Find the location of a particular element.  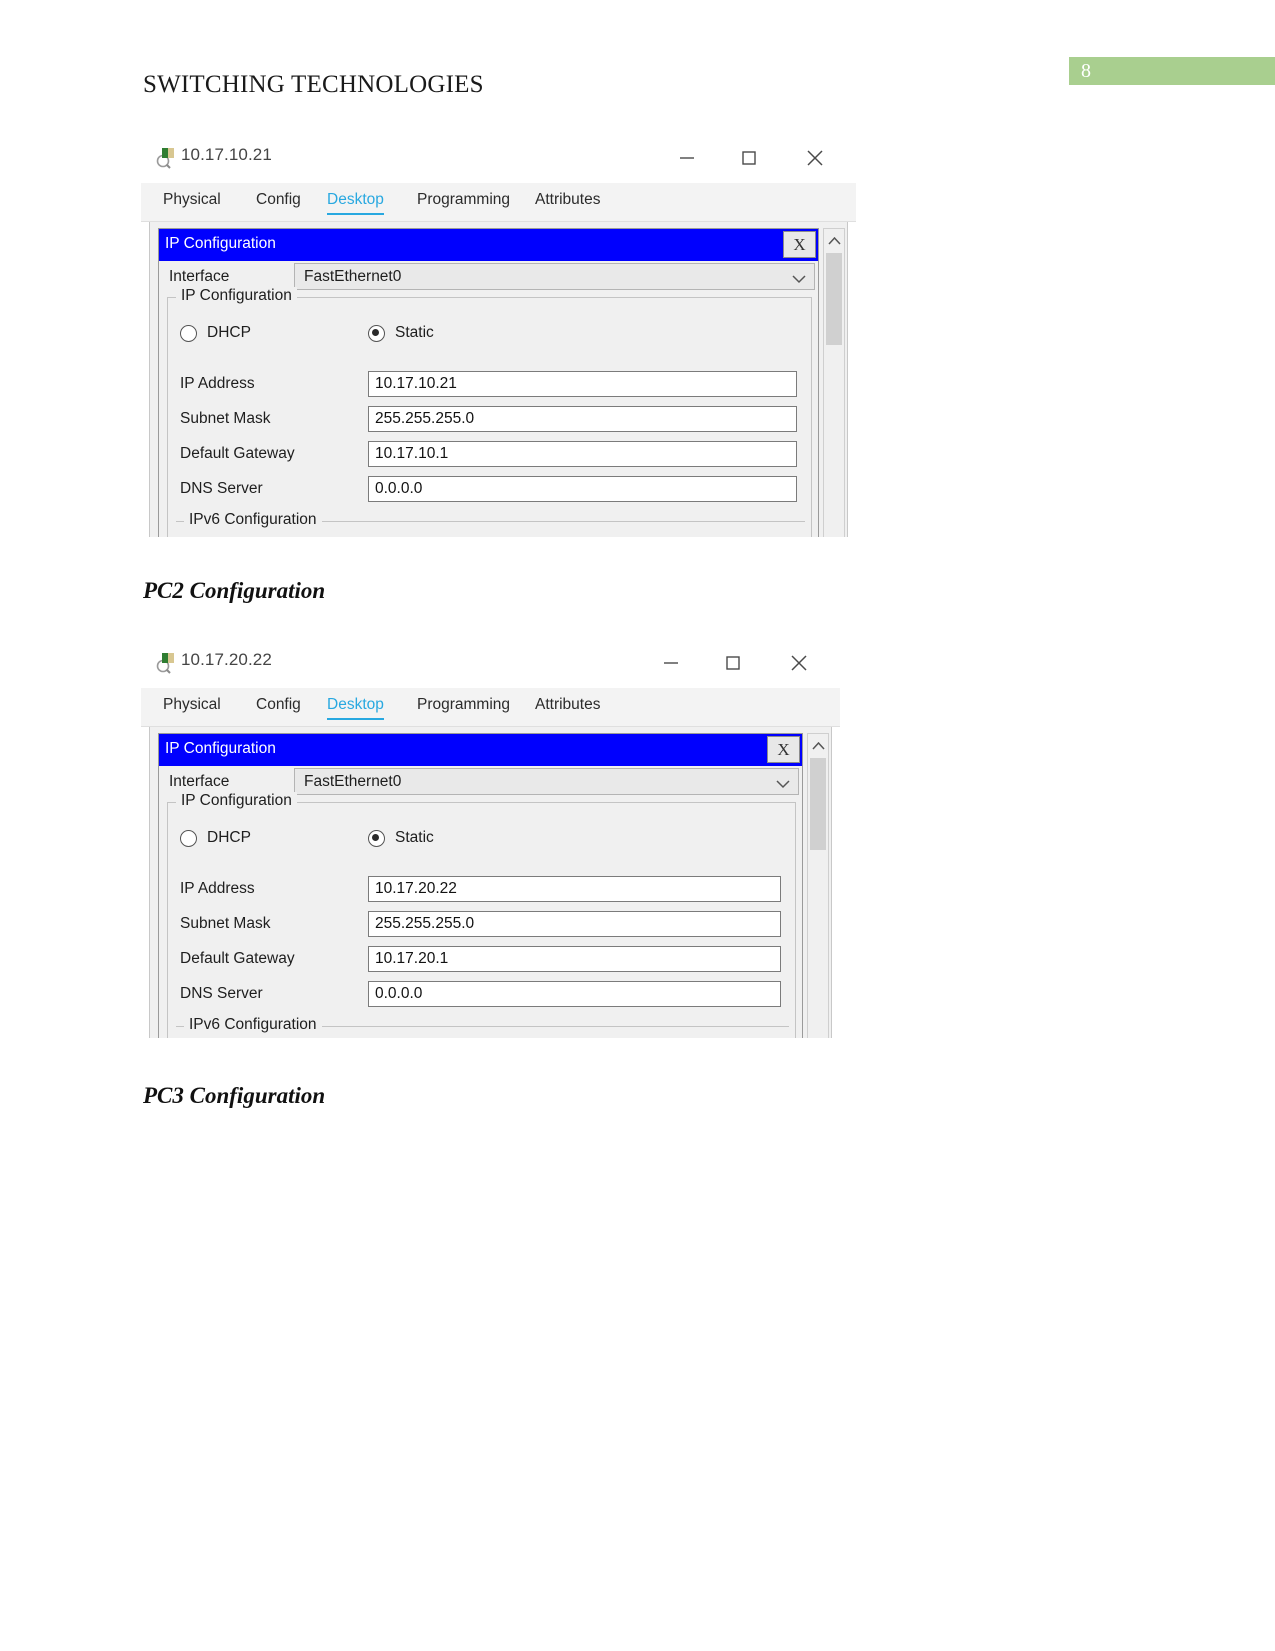

window-titlebar: 10.17.20.22 is located at coordinates (490, 663).